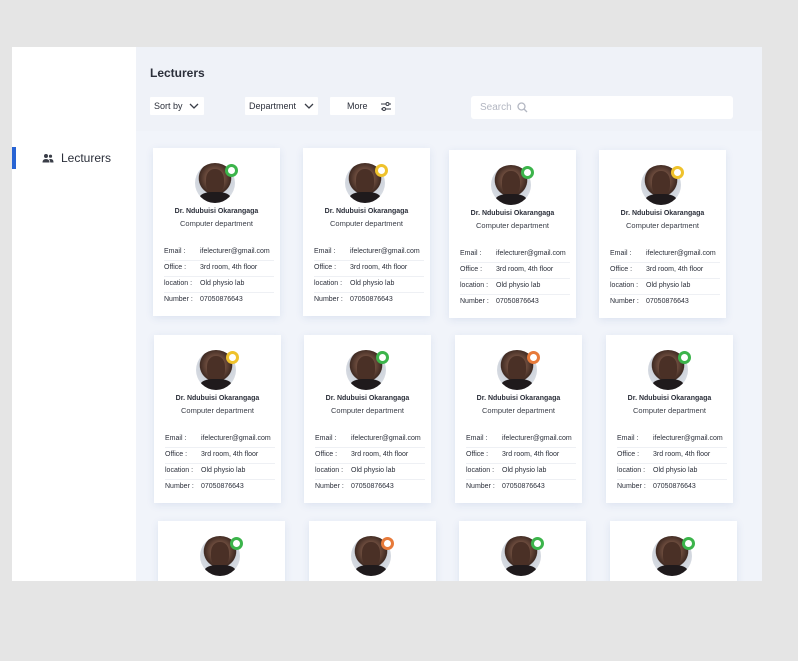 The width and height of the screenshot is (798, 661). Describe the element at coordinates (357, 106) in the screenshot. I see `more-label: More` at that location.